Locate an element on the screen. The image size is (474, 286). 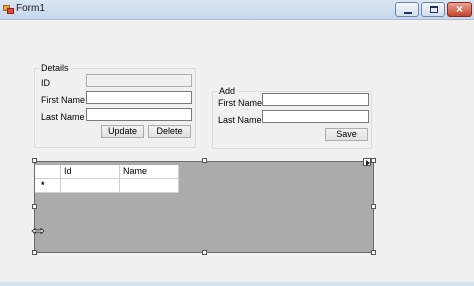
delete-button: Delete is located at coordinates (169, 131).